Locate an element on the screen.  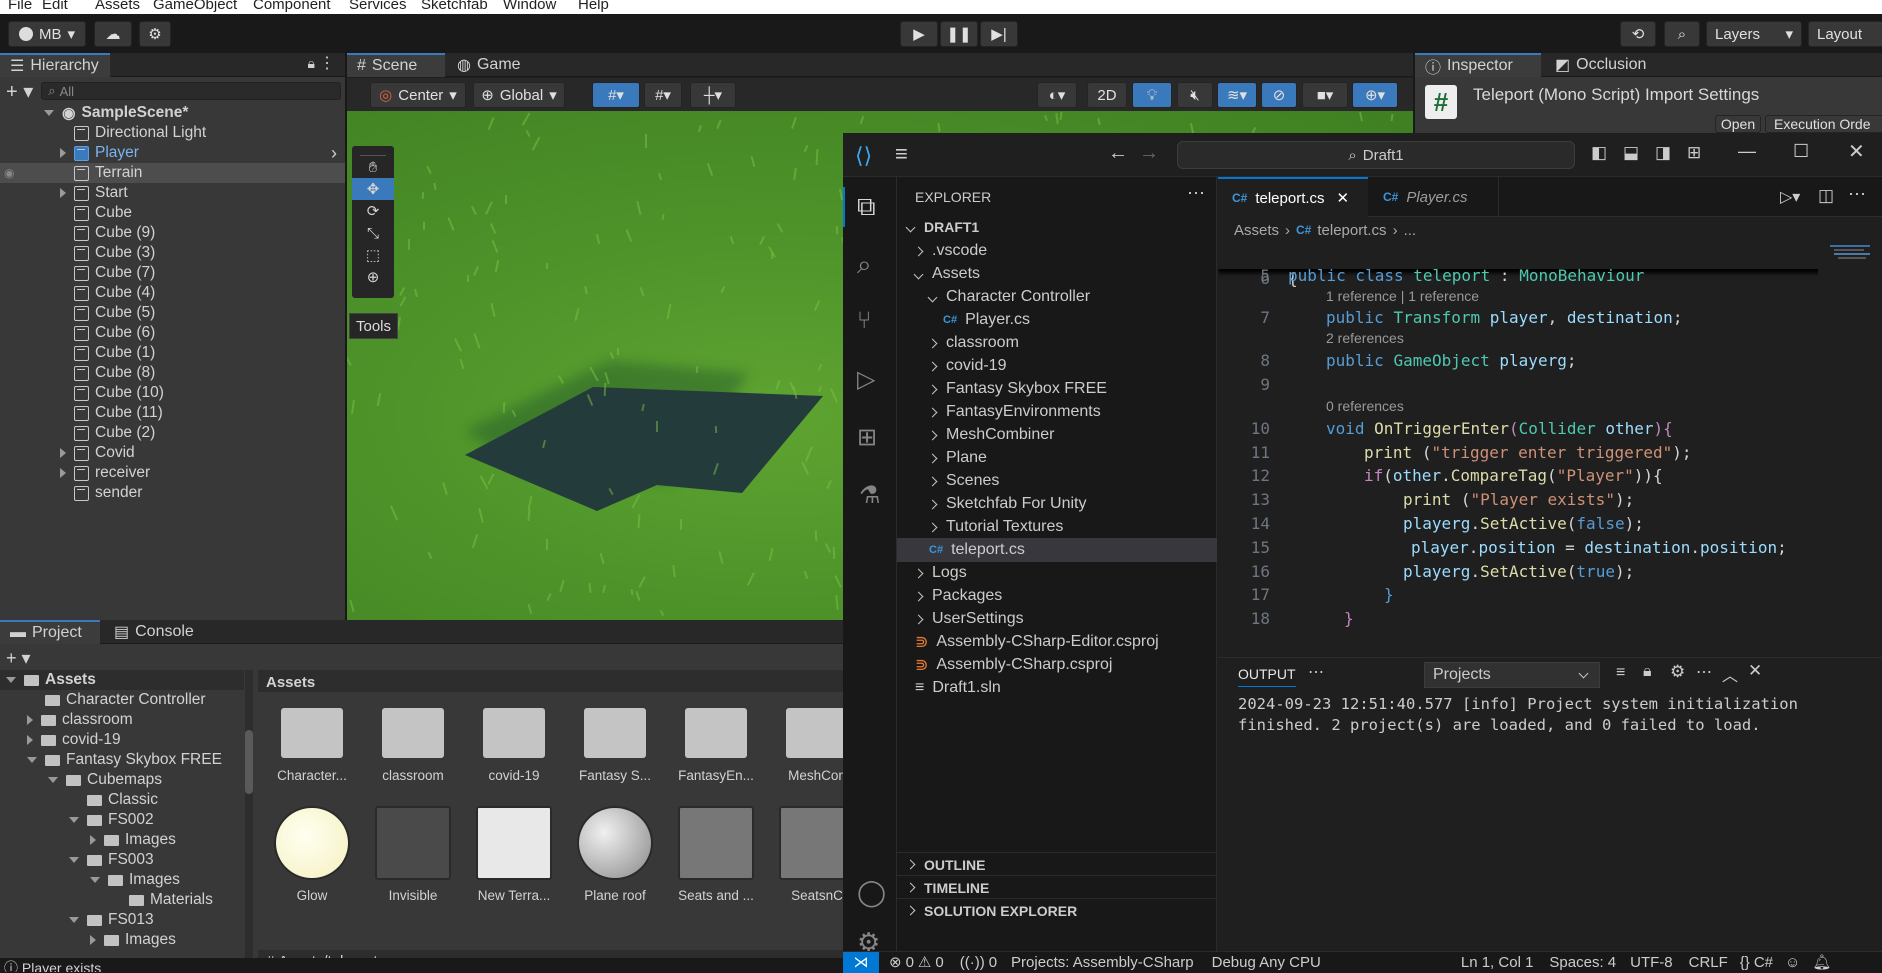
explorer-item: ⋑ Assembly-CSharp-Editor.csproj is located at coordinates (1057, 642).